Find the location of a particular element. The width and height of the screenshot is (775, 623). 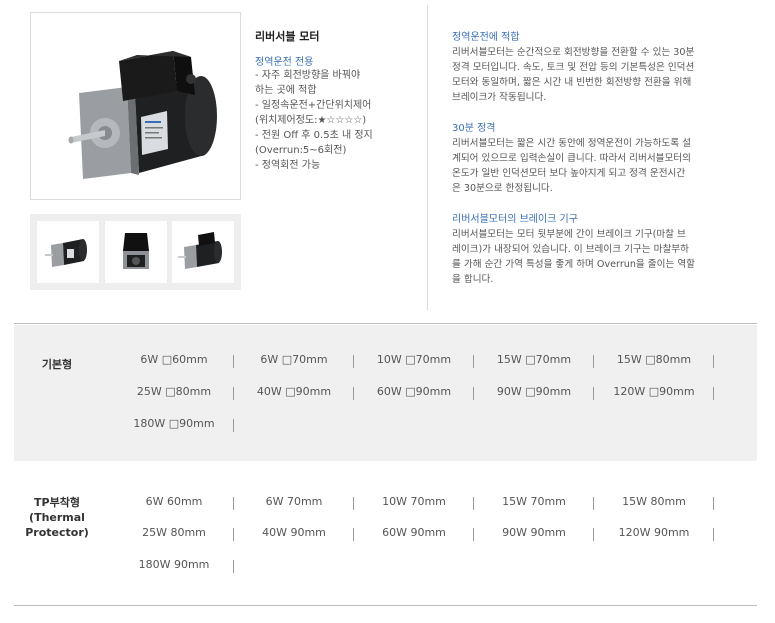

spec-item: 10W 70mm is located at coordinates (414, 503).